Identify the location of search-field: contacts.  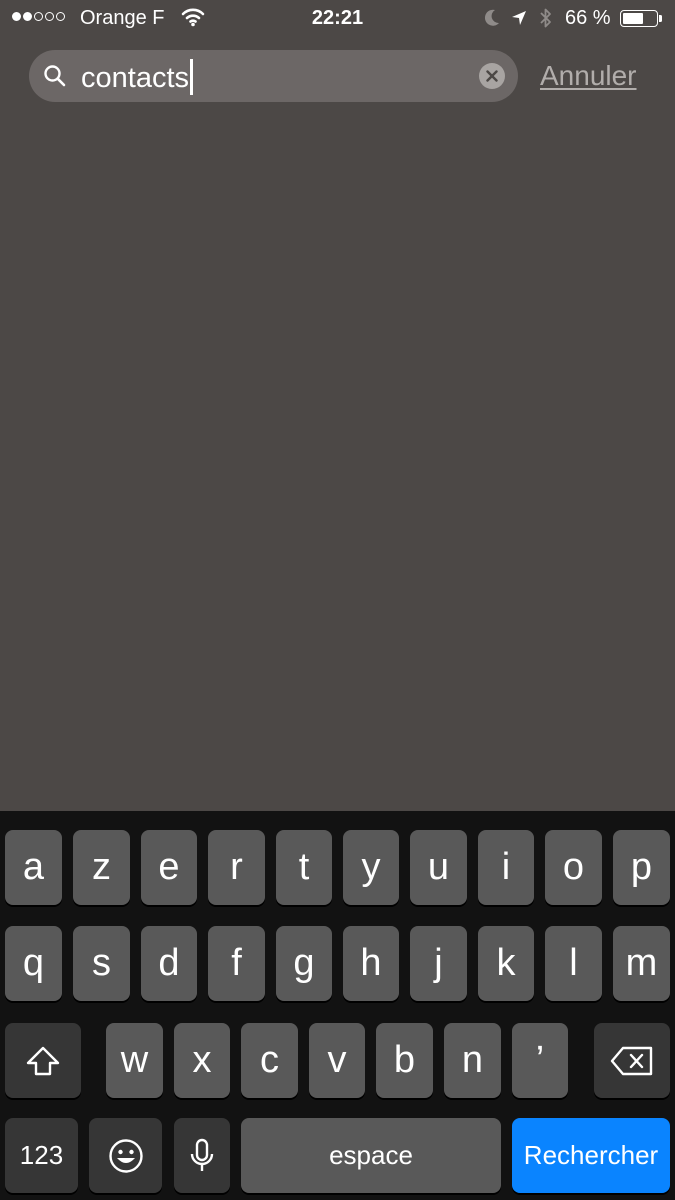
(273, 76).